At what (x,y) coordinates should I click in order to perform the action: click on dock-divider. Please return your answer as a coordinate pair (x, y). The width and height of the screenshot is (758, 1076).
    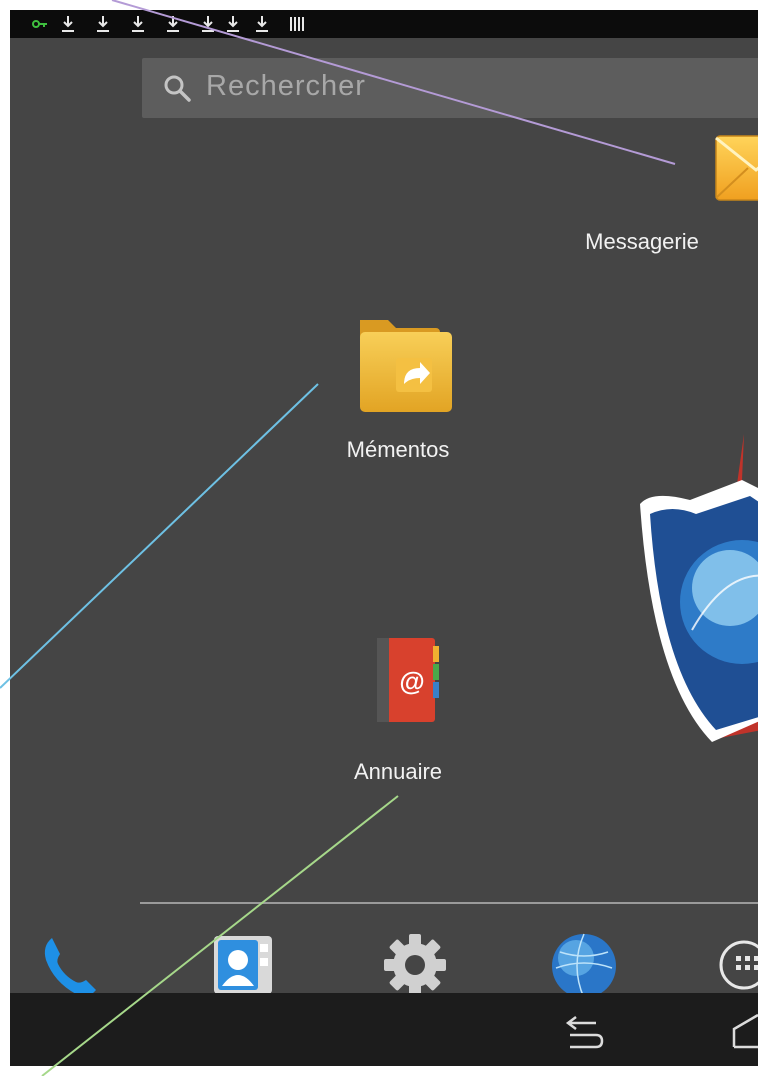
    Looking at the image, I should click on (449, 903).